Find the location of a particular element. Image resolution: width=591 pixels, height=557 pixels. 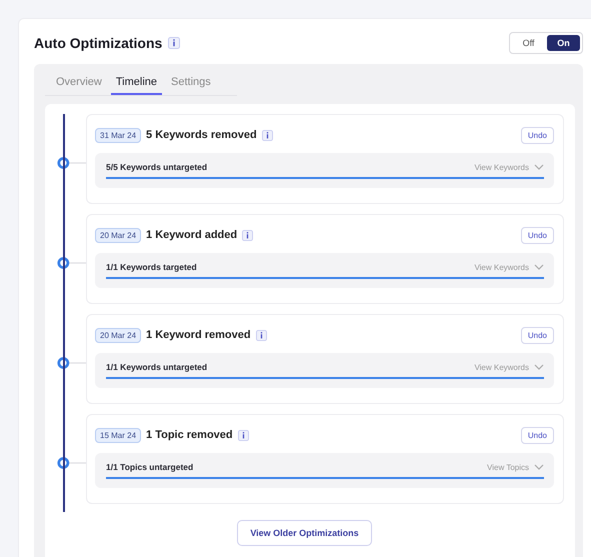

toggle-option: On is located at coordinates (563, 43).